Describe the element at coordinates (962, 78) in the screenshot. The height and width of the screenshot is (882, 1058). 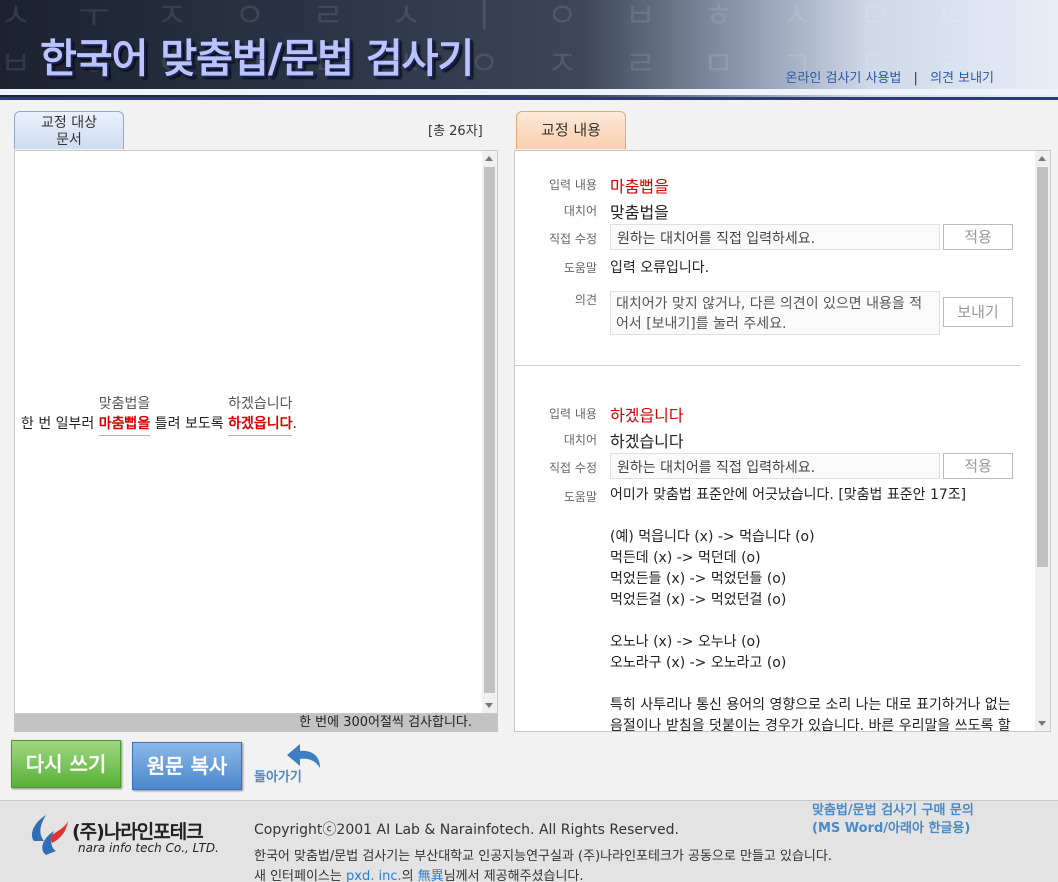
I see `send-feedback-link: 의견 보내기` at that location.